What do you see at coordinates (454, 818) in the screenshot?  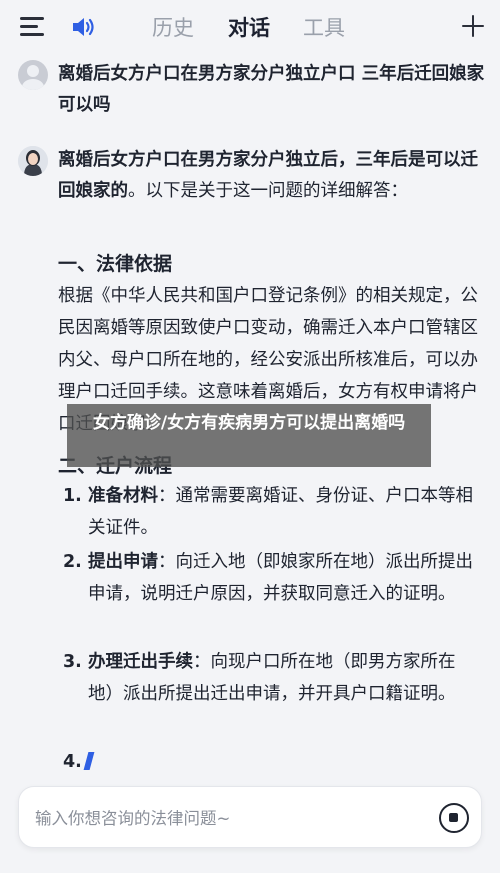 I see `stop-generation-button` at bounding box center [454, 818].